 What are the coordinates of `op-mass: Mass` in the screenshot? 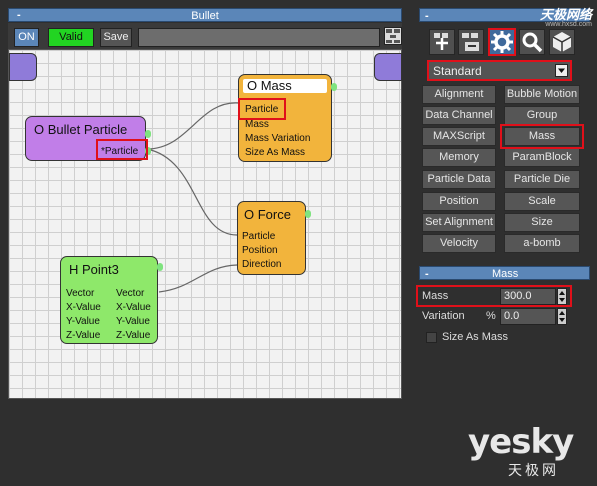 It's located at (542, 136).